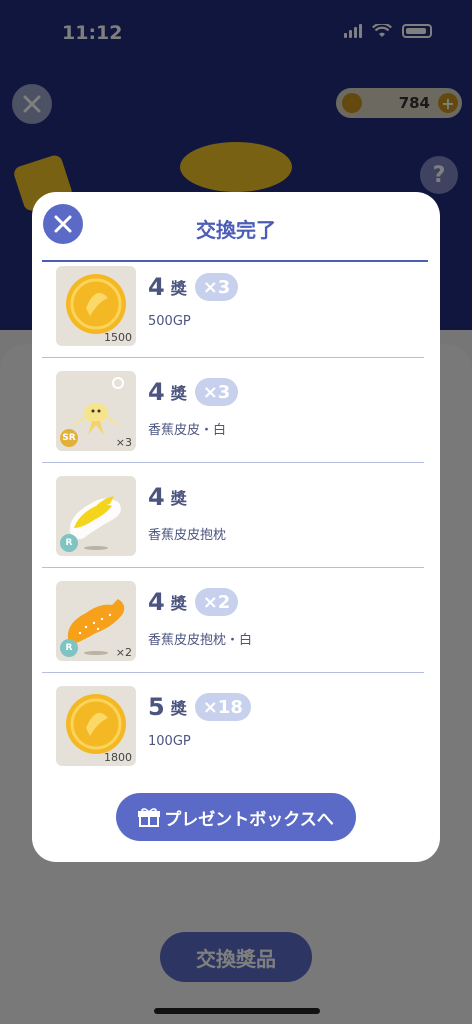 This screenshot has width=472, height=1024. I want to click on rank-number: 5, so click(156, 707).